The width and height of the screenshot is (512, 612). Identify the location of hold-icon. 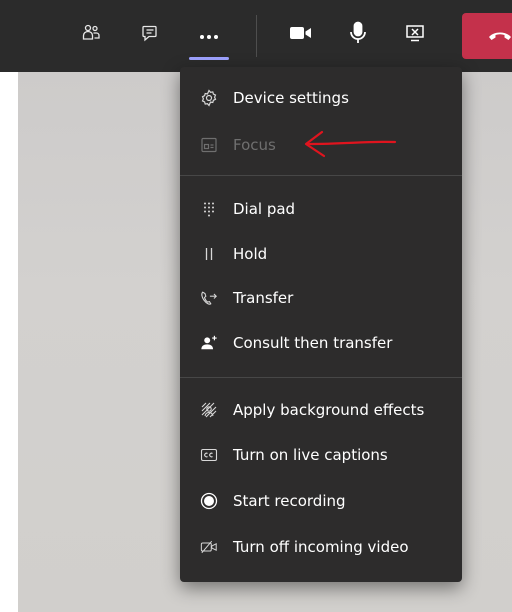
(209, 254).